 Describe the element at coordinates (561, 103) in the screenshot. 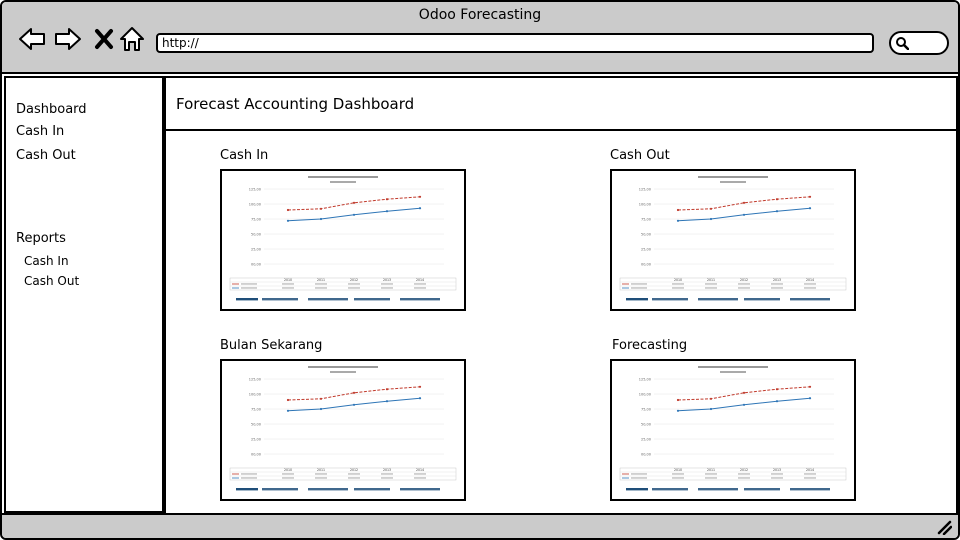

I see `page-header: Forecast Accounting Dashboard` at that location.